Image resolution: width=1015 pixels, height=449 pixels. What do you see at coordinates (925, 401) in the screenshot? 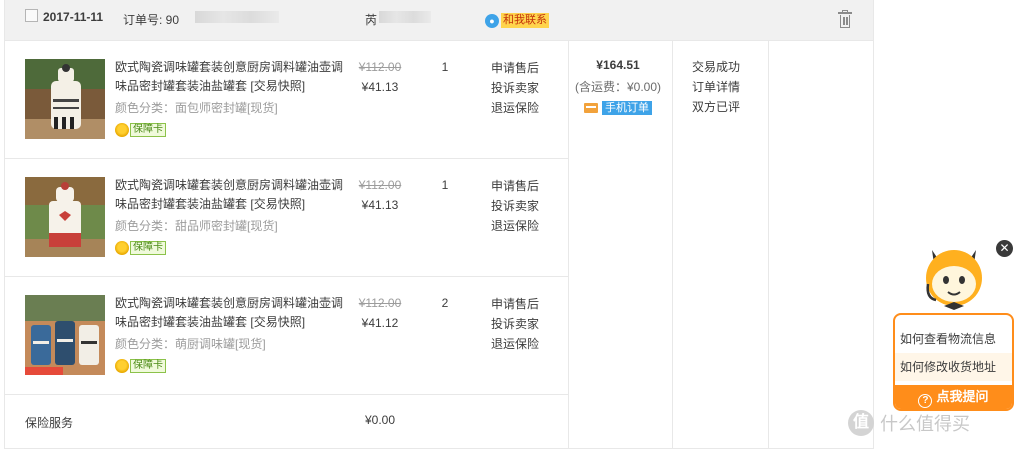
I see `question-icon: ?` at bounding box center [925, 401].